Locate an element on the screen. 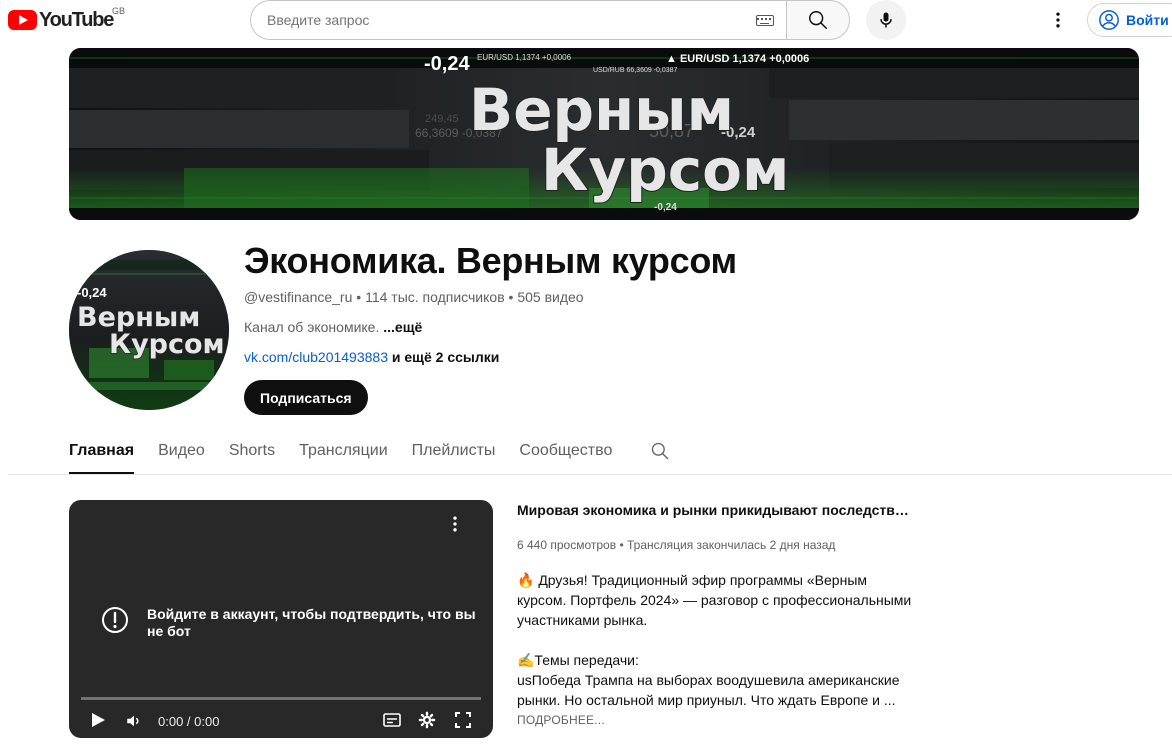  signin-button: Войти is located at coordinates (1129, 20).